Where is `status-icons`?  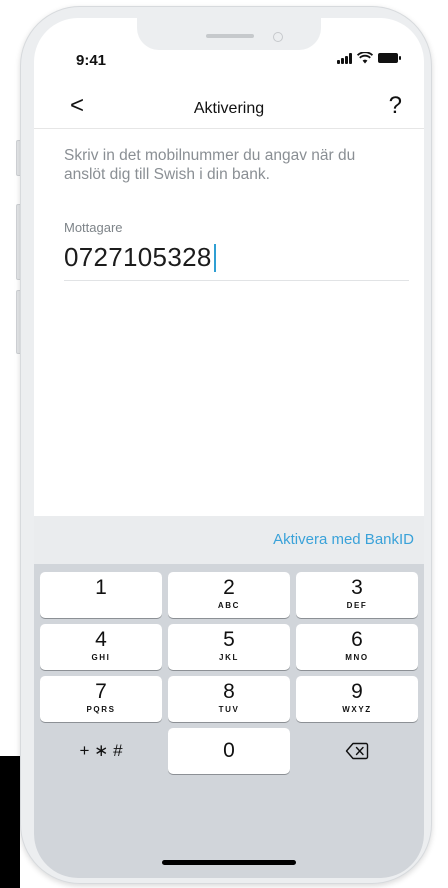 status-icons is located at coordinates (369, 58).